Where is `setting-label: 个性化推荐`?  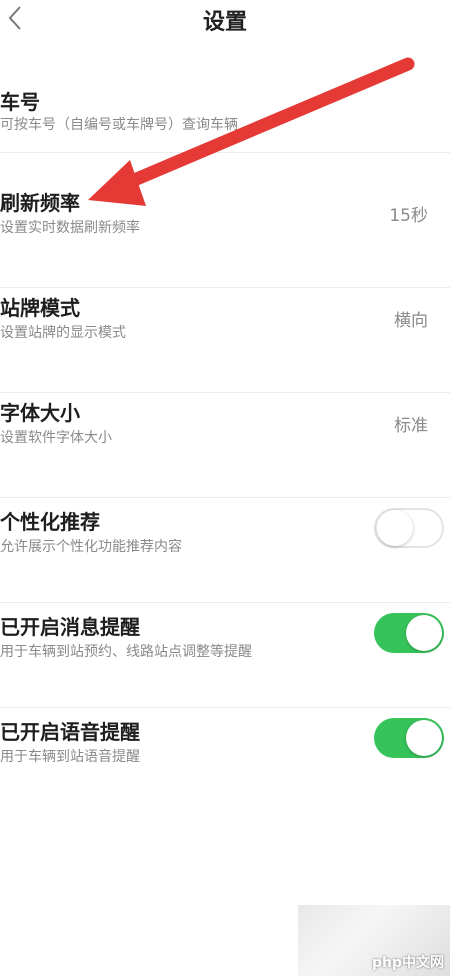
setting-label: 个性化推荐 is located at coordinates (50, 522).